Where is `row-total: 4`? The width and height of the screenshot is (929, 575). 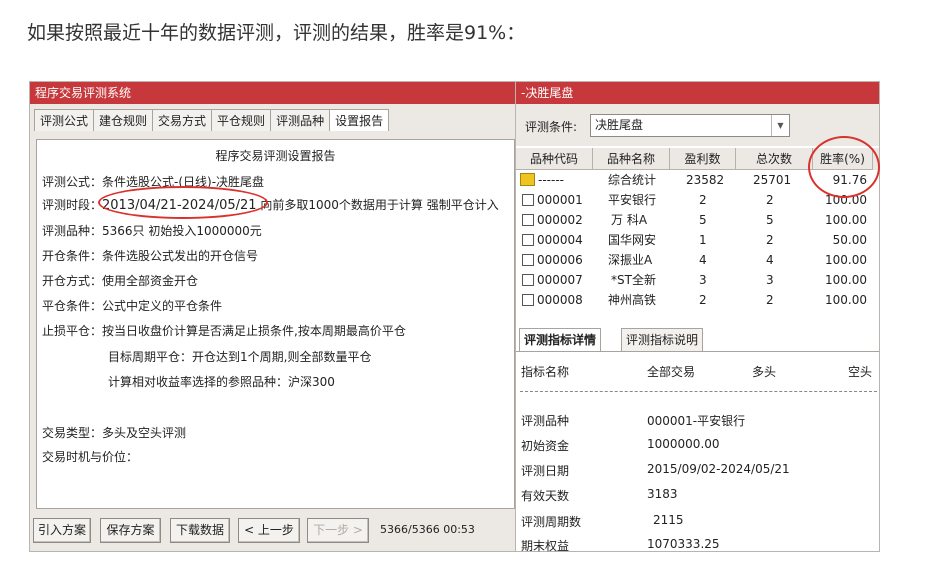
row-total: 4 is located at coordinates (770, 260).